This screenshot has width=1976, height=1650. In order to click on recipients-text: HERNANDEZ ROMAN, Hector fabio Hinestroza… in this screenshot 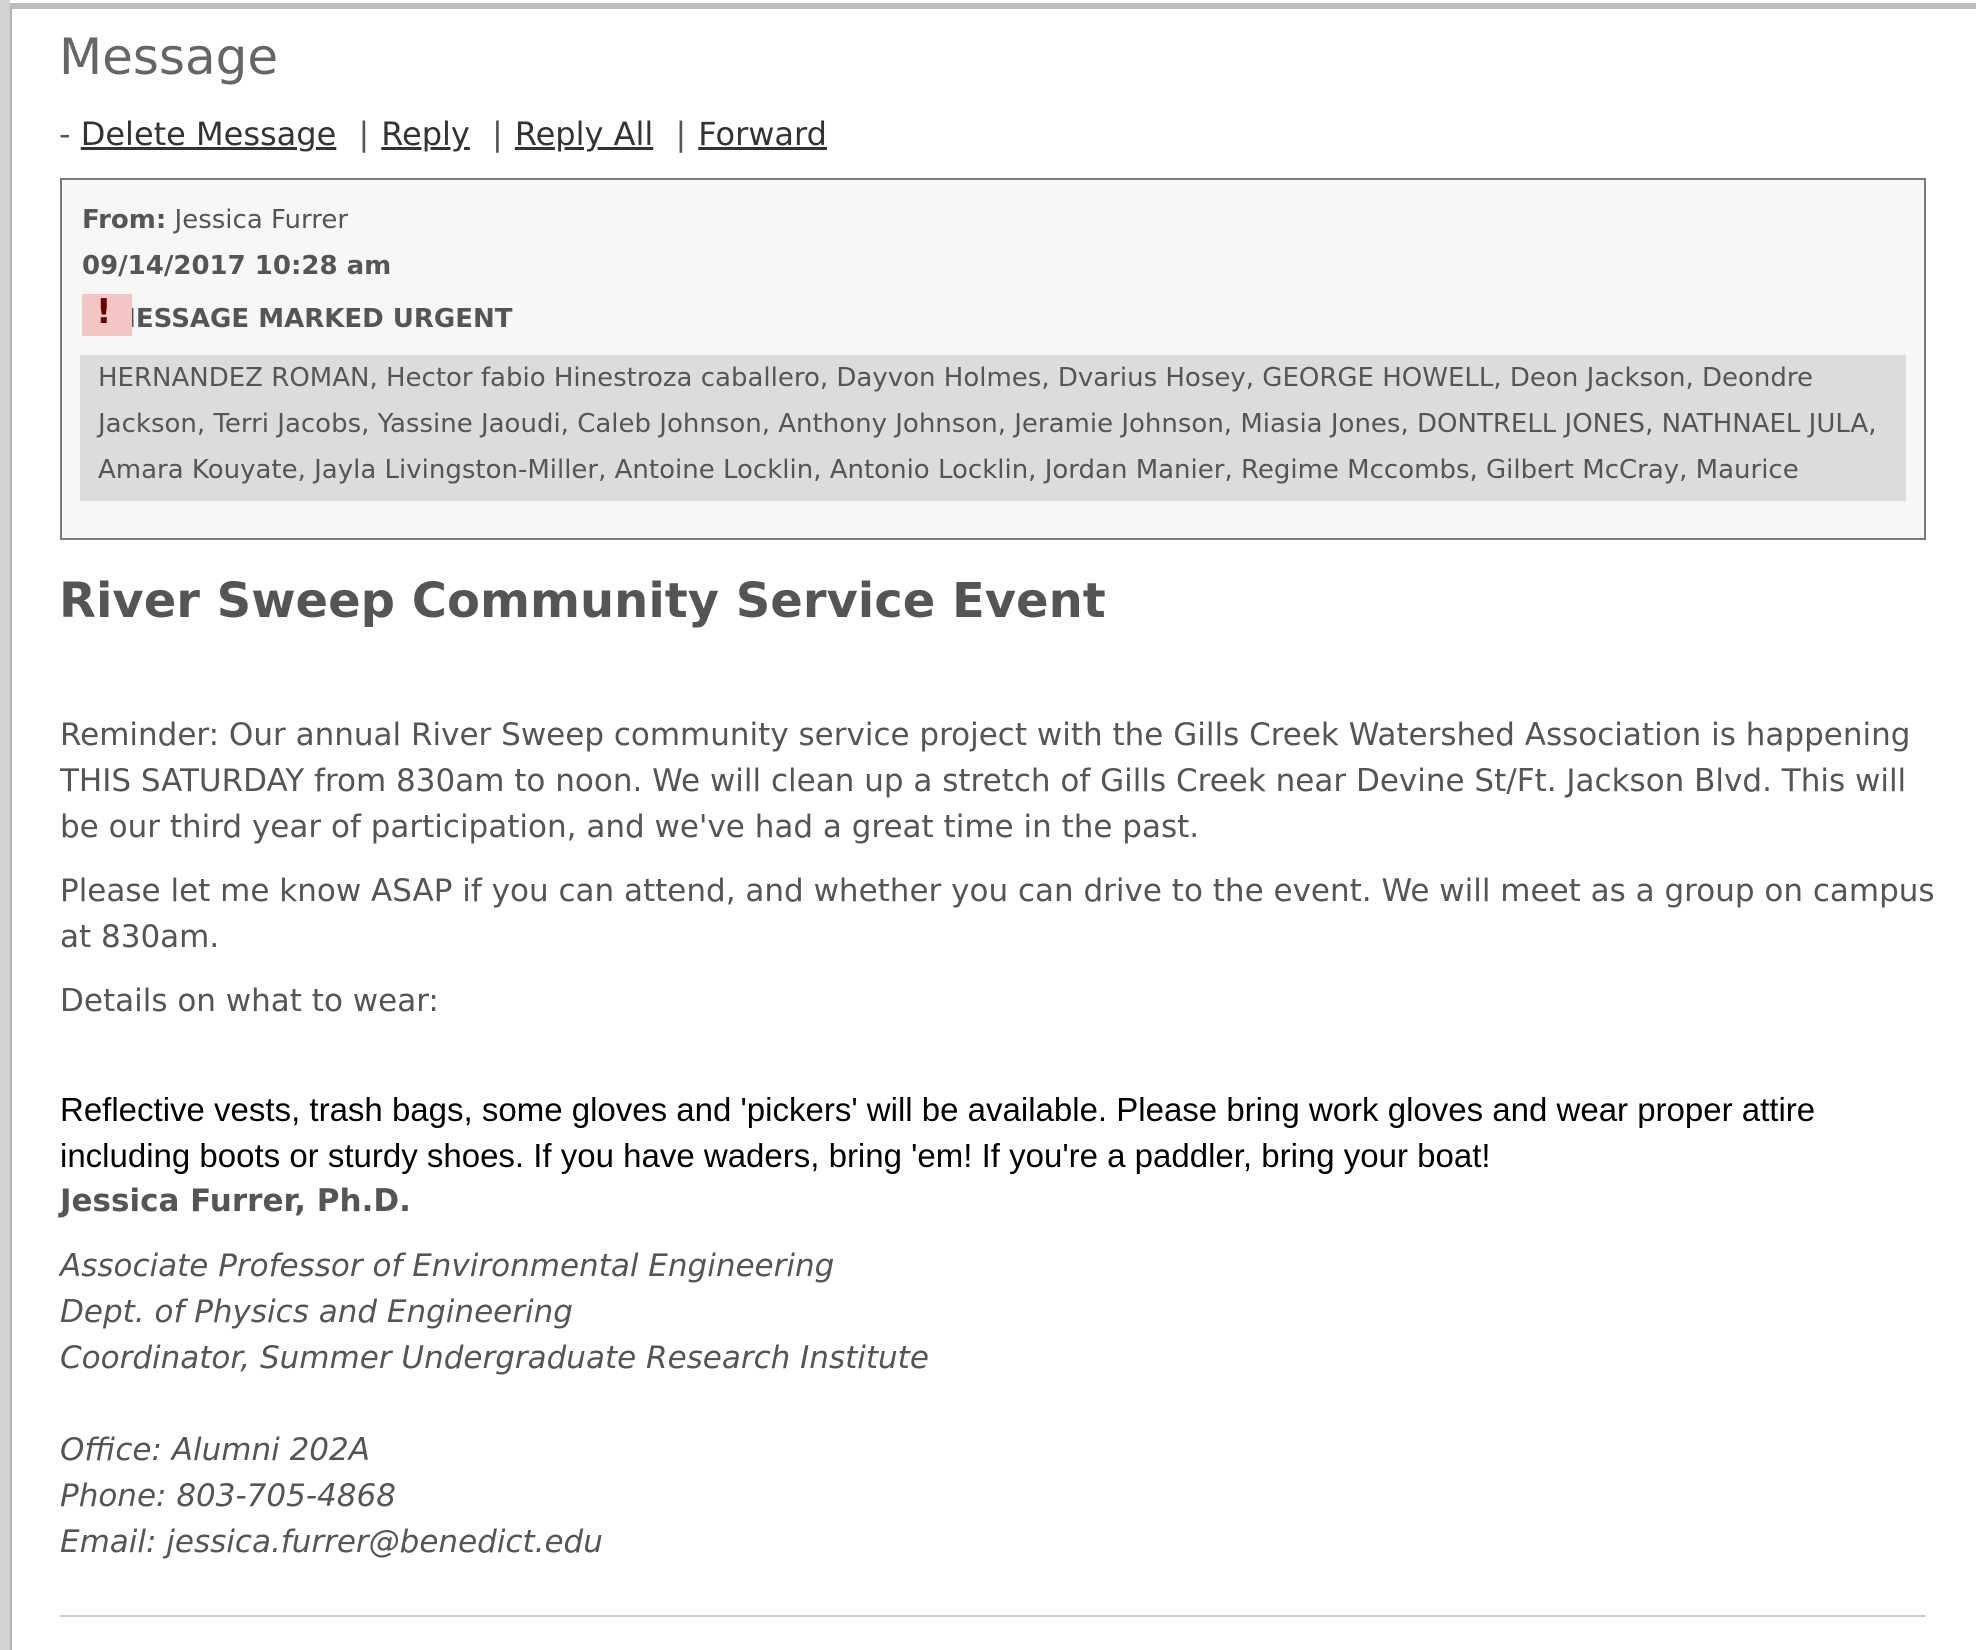, I will do `click(987, 424)`.